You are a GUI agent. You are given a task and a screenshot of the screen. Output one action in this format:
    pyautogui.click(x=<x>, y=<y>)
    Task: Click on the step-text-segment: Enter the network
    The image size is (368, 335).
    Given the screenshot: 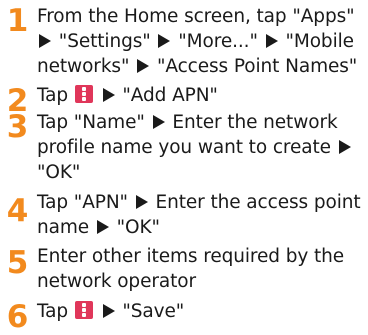 What is the action you would take?
    pyautogui.click(x=255, y=122)
    